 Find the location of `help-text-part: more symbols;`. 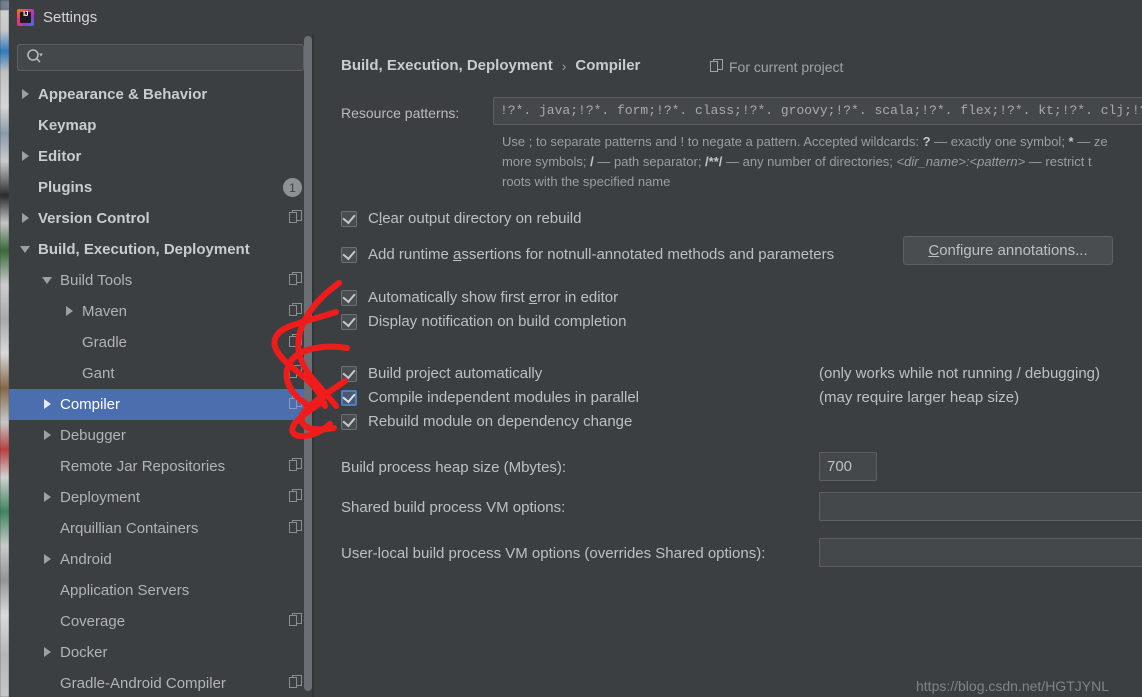

help-text-part: more symbols; is located at coordinates (546, 161).